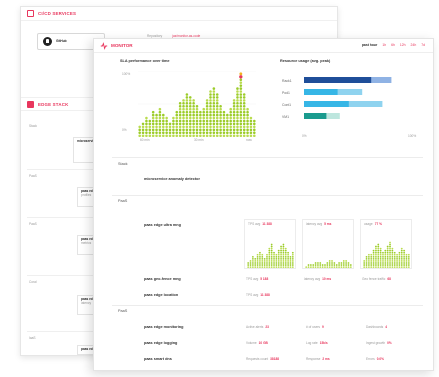  Describe the element at coordinates (263, 359) in the screenshot. I see `dns-requests: Requests count 38188` at that location.